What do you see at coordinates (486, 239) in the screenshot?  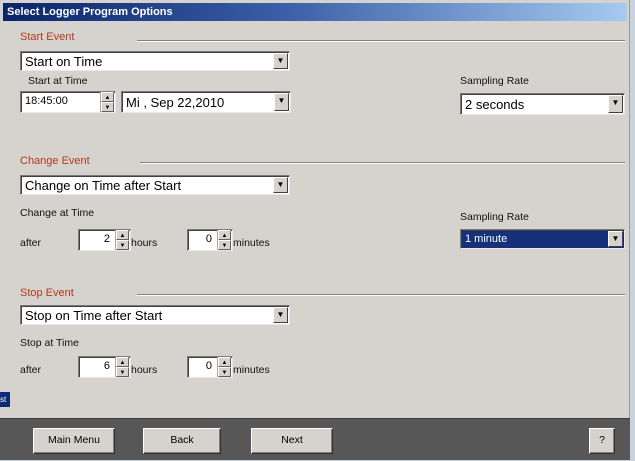 I see `change-sampling-value: 1 minute` at bounding box center [486, 239].